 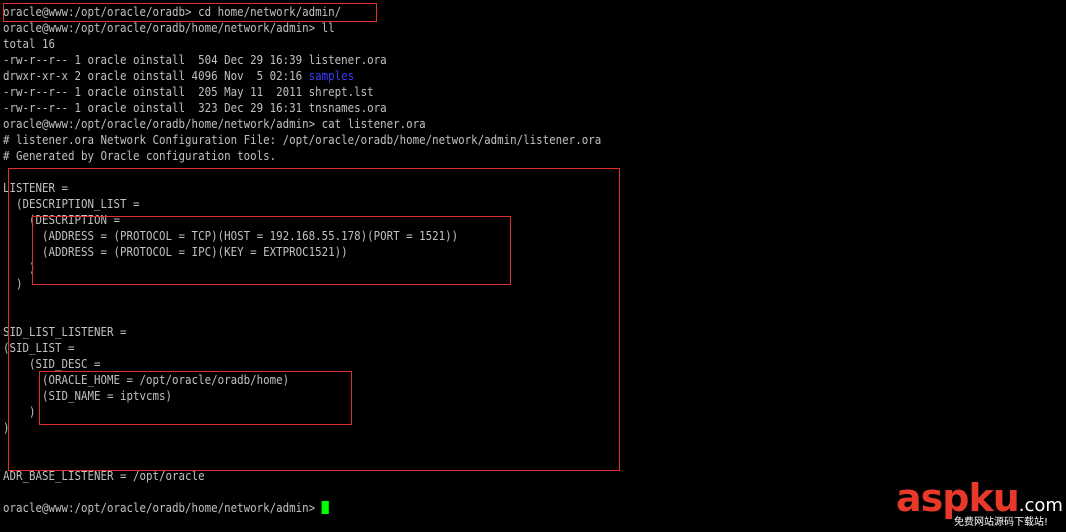 What do you see at coordinates (52, 364) in the screenshot?
I see `terminal-text: (SID_DESC =` at bounding box center [52, 364].